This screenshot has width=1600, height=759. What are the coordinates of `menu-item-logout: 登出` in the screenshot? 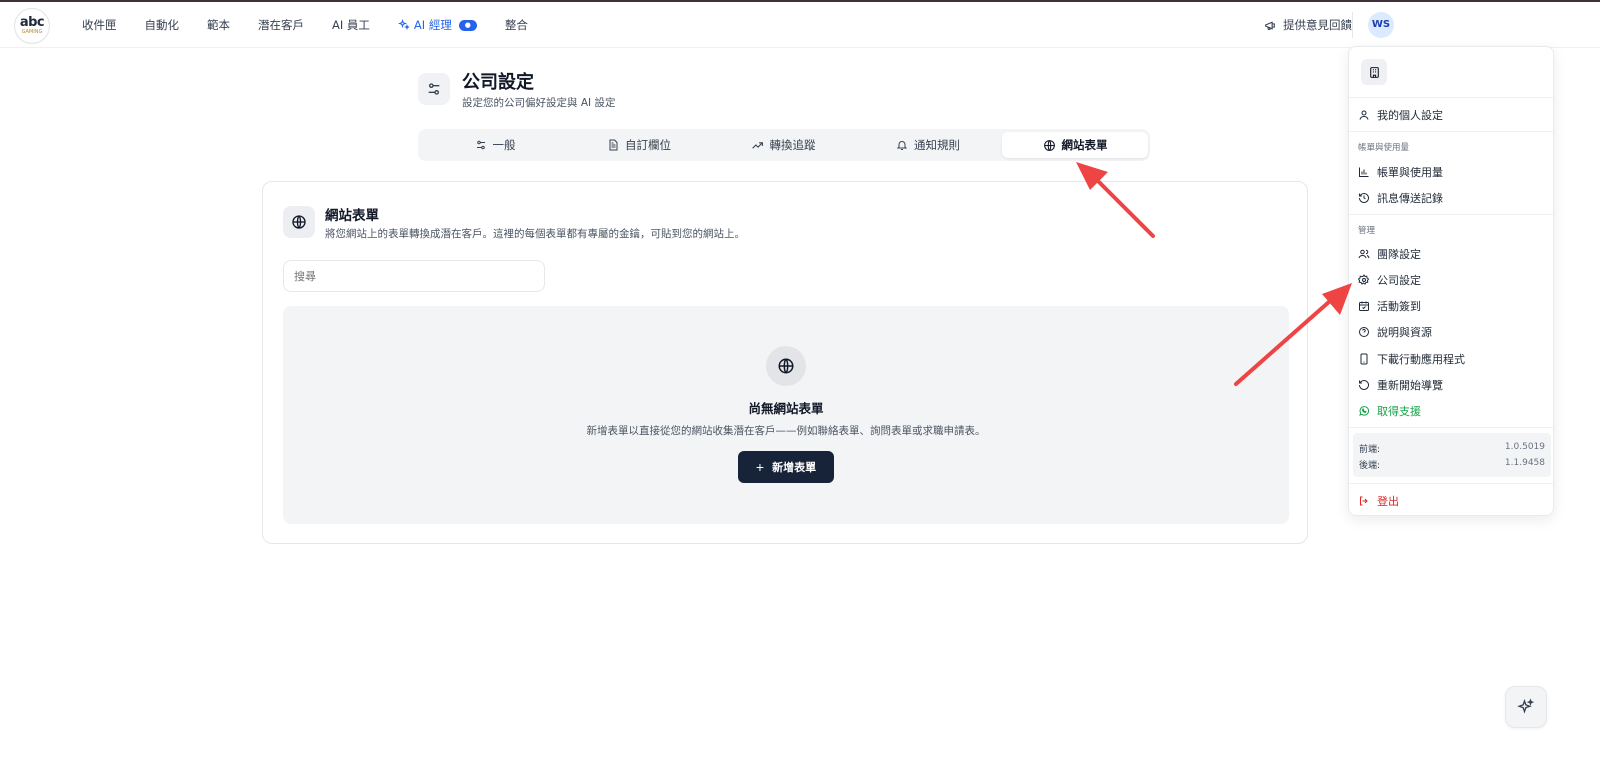 It's located at (1378, 501).